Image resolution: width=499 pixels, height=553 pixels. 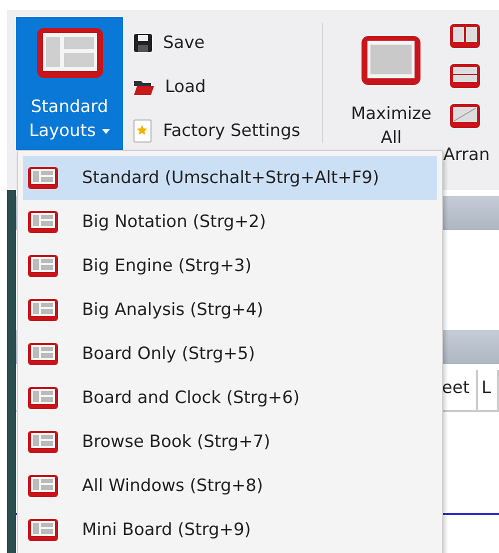 What do you see at coordinates (143, 131) in the screenshot?
I see `star-document-icon` at bounding box center [143, 131].